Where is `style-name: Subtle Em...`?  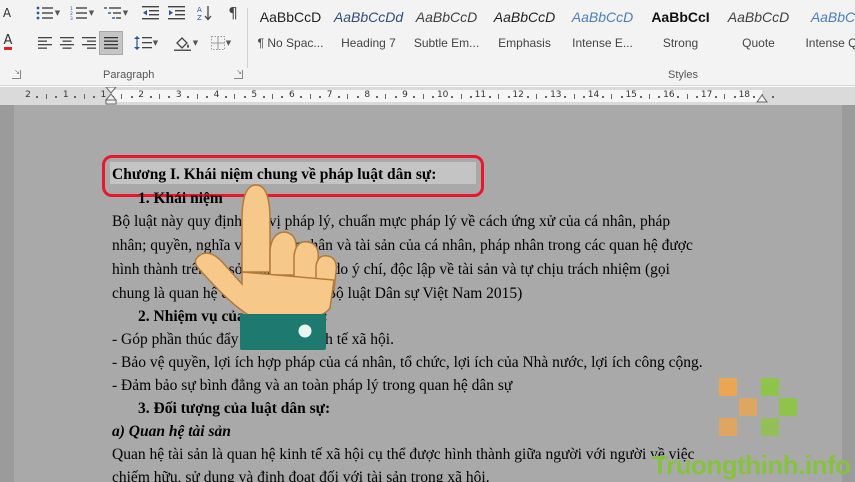
style-name: Subtle Em... is located at coordinates (446, 43).